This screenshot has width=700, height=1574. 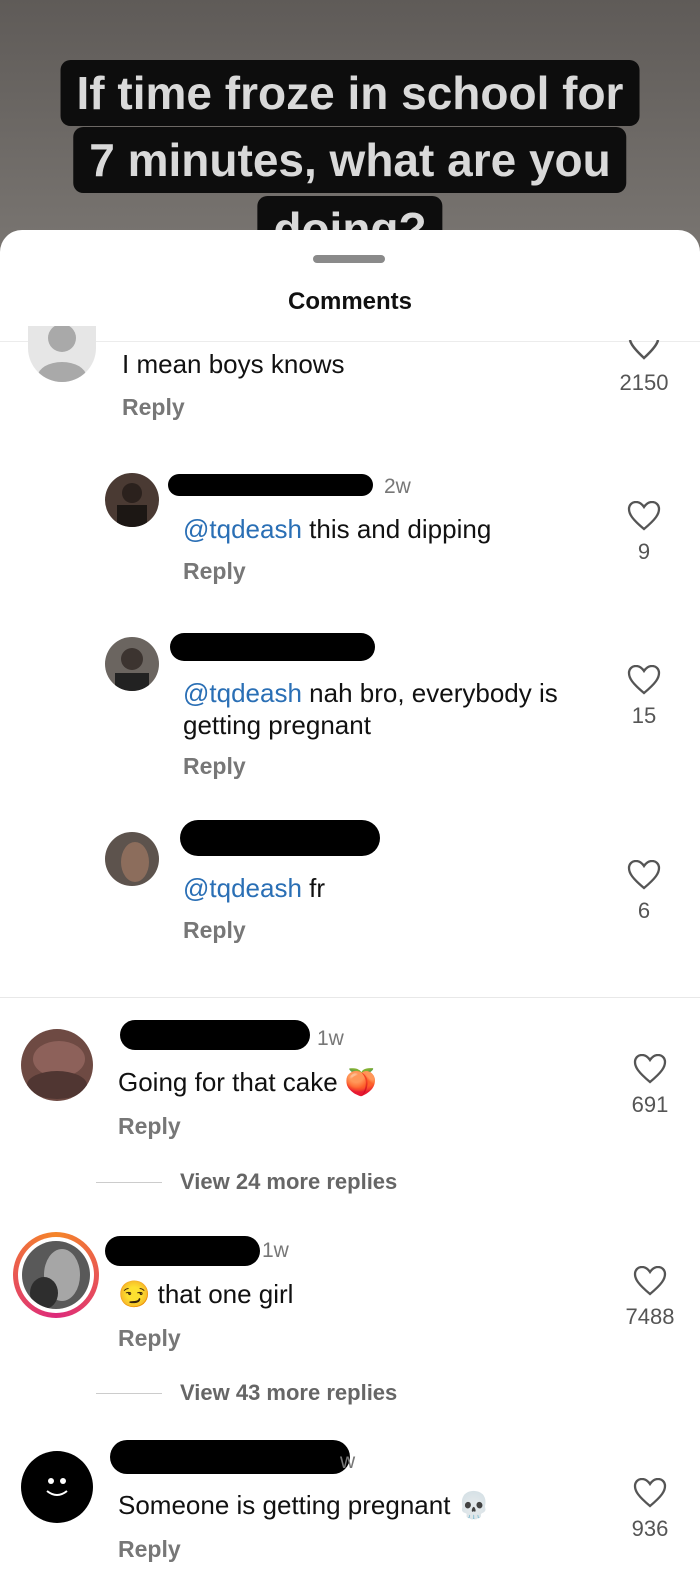 I want to click on view-more-replies-button: View 24 more replies, so click(x=246, y=1182).